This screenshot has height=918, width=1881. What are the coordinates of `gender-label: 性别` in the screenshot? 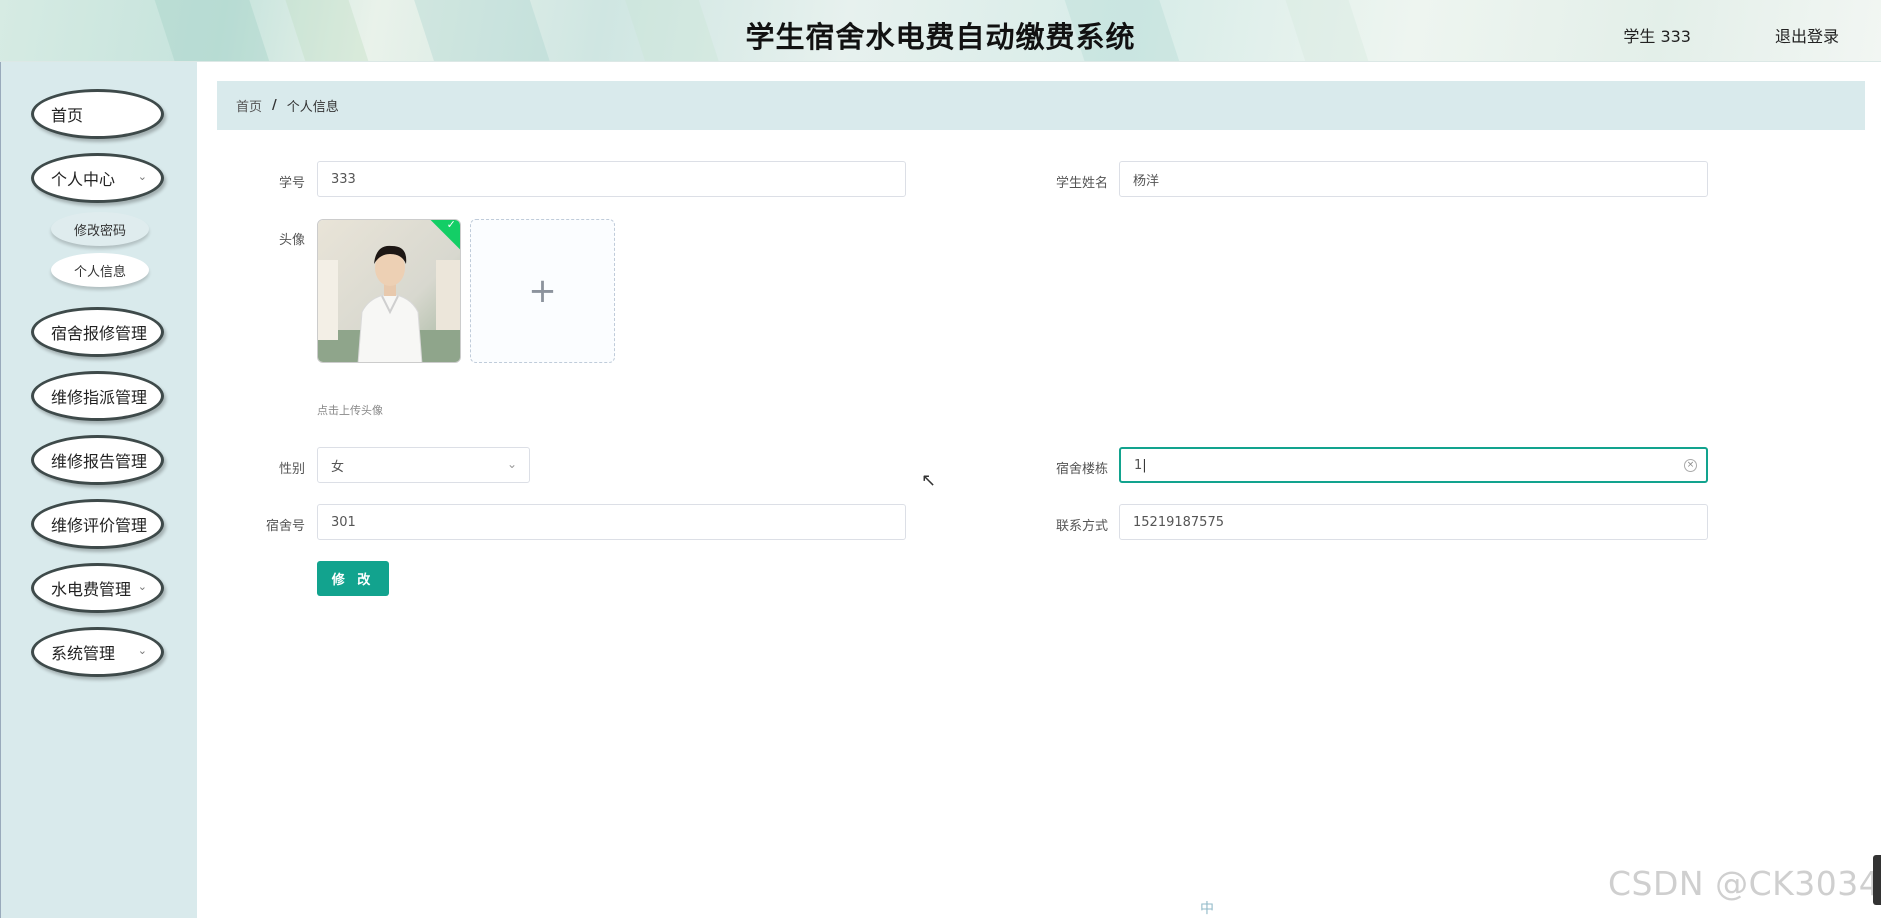 It's located at (291, 469).